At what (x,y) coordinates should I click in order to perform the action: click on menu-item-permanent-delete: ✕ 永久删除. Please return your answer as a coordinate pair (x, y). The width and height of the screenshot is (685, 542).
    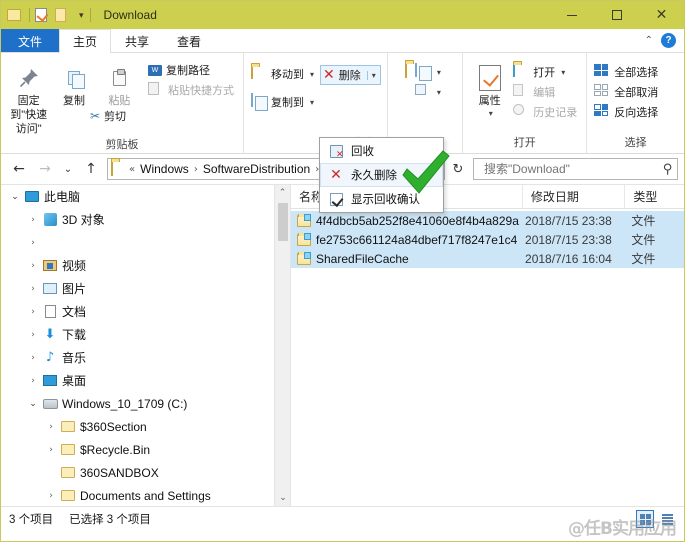
    Looking at the image, I should click on (381, 175).